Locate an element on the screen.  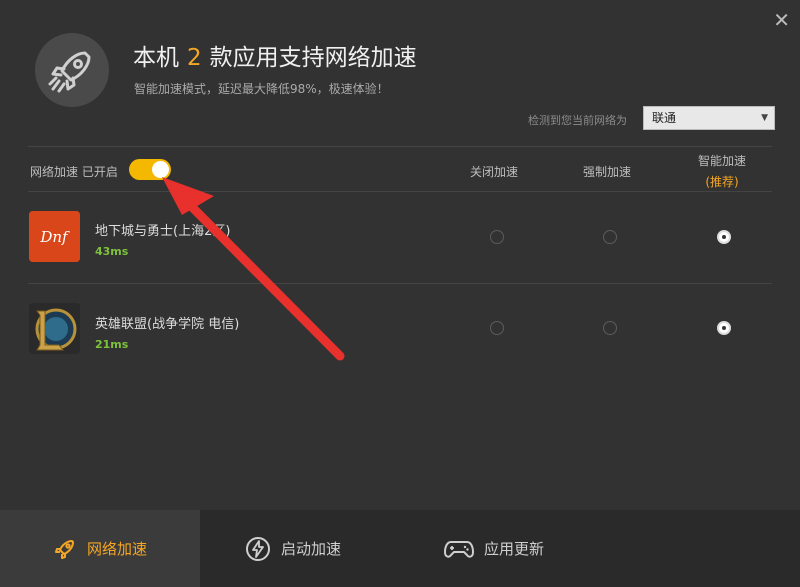
dnf-icon: Dnf is located at coordinates (54, 236).